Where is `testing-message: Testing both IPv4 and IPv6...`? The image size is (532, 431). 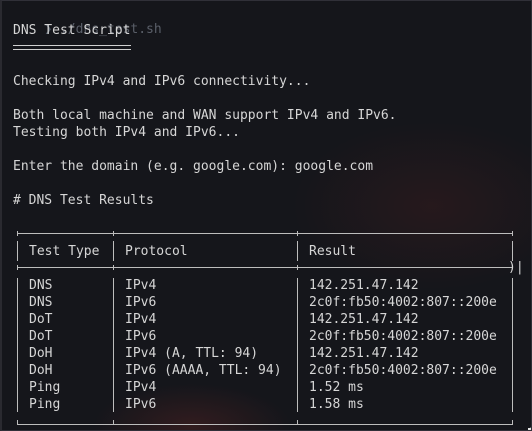
testing-message: Testing both IPv4 and IPv6... is located at coordinates (126, 132).